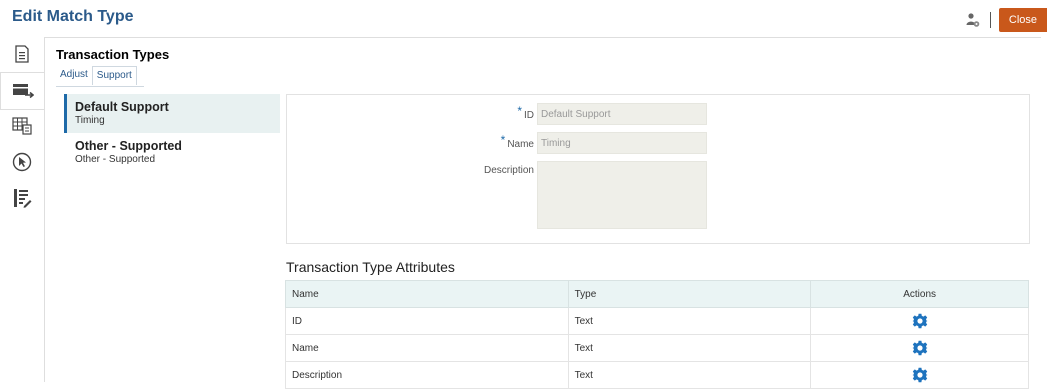 This screenshot has width=1047, height=389. I want to click on tab-bar: Adjust Support, so click(96, 75).